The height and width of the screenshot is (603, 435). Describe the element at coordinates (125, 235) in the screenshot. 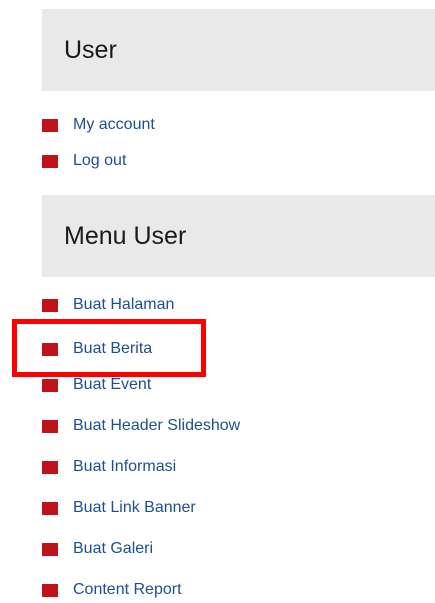

I see `menu-user-block-title-text: Menu User` at that location.